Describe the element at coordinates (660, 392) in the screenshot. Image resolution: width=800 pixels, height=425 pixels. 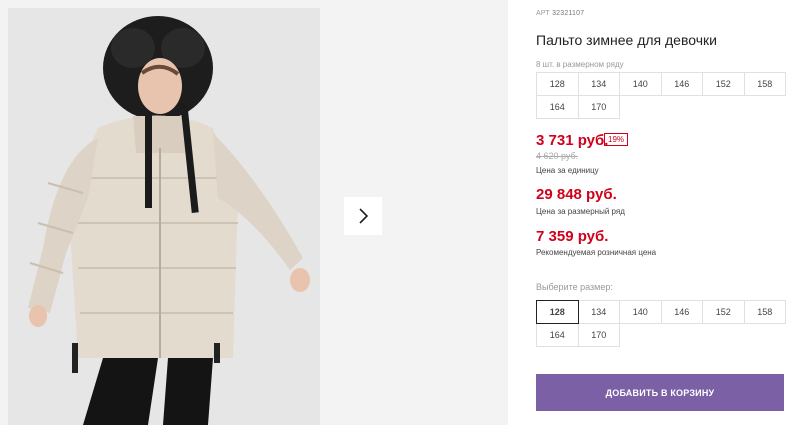
I see `add-to-cart-button: ДОБАВИТЬ В КОРЗИНУ` at that location.